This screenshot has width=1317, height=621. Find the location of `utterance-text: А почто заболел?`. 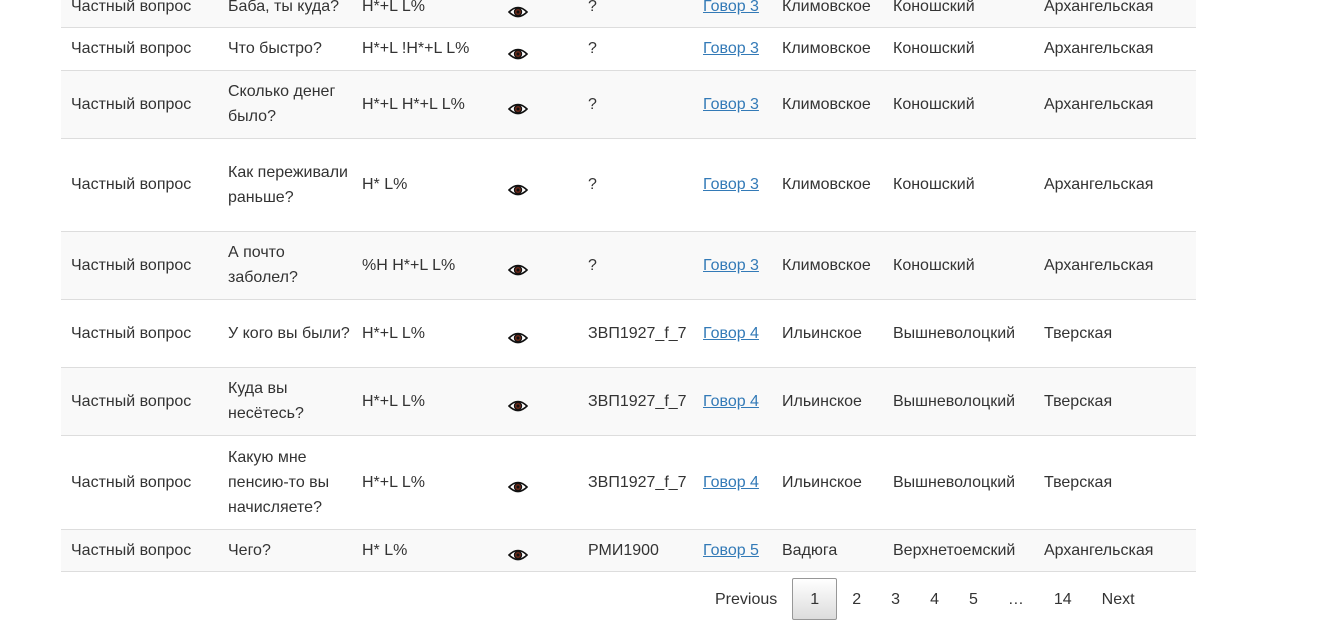

utterance-text: А почто заболел? is located at coordinates (263, 265).